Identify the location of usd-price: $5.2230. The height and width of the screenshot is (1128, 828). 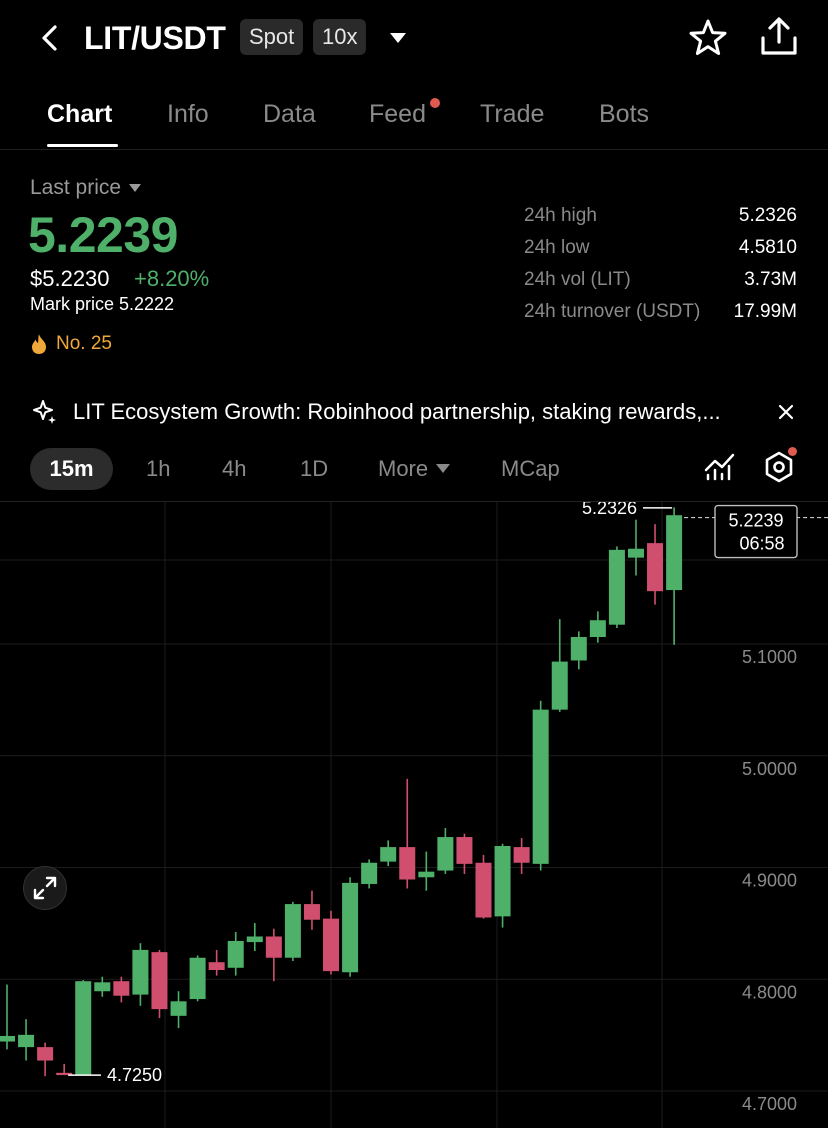
(70, 278).